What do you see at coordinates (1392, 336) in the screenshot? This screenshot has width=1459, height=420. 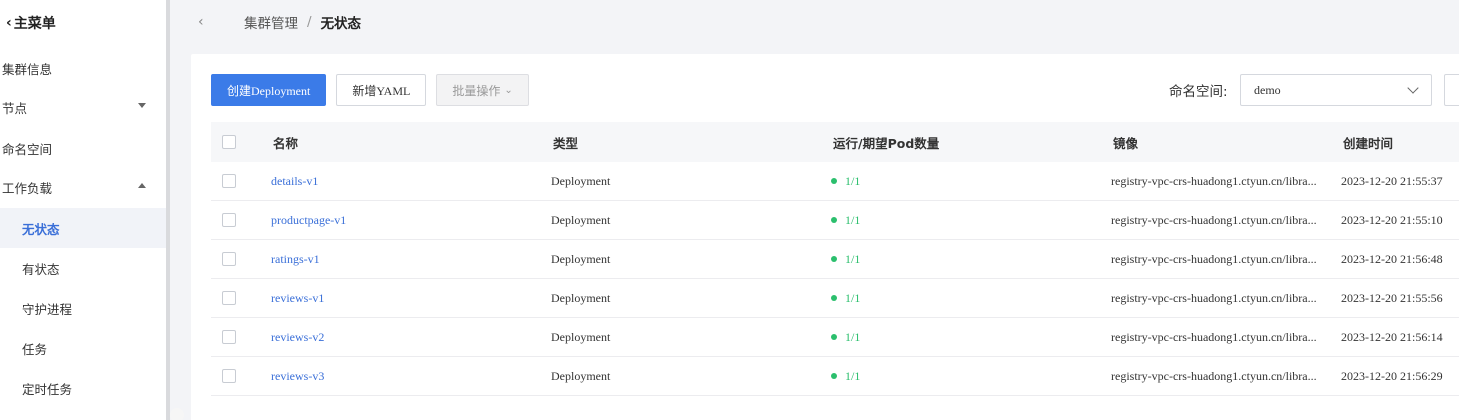 I see `deployment-created: 2023-12-20 21:56:14` at bounding box center [1392, 336].